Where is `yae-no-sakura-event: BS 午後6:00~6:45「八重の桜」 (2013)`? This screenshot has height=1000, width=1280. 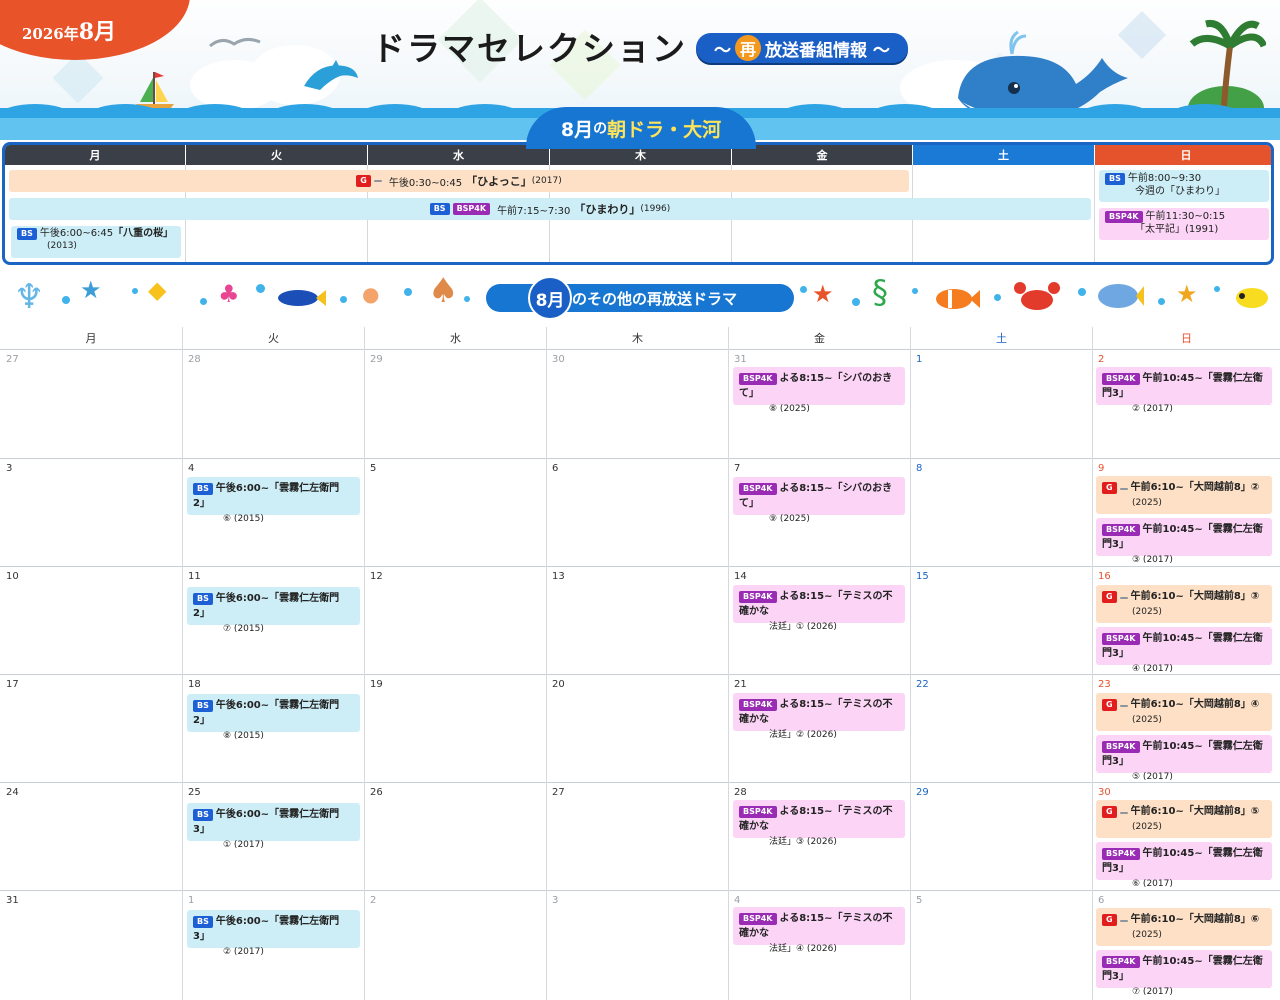
yae-no-sakura-event: BS 午後6:00~6:45「八重の桜」 (2013) is located at coordinates (96, 242).